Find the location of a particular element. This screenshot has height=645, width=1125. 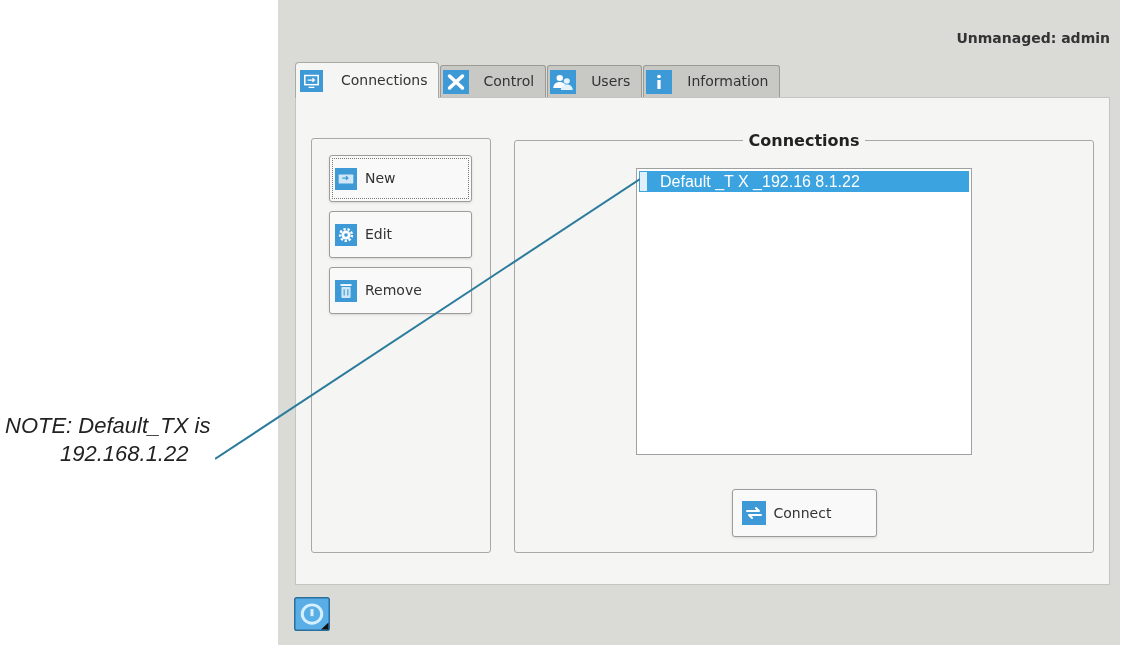

monitor-icon is located at coordinates (311, 80).